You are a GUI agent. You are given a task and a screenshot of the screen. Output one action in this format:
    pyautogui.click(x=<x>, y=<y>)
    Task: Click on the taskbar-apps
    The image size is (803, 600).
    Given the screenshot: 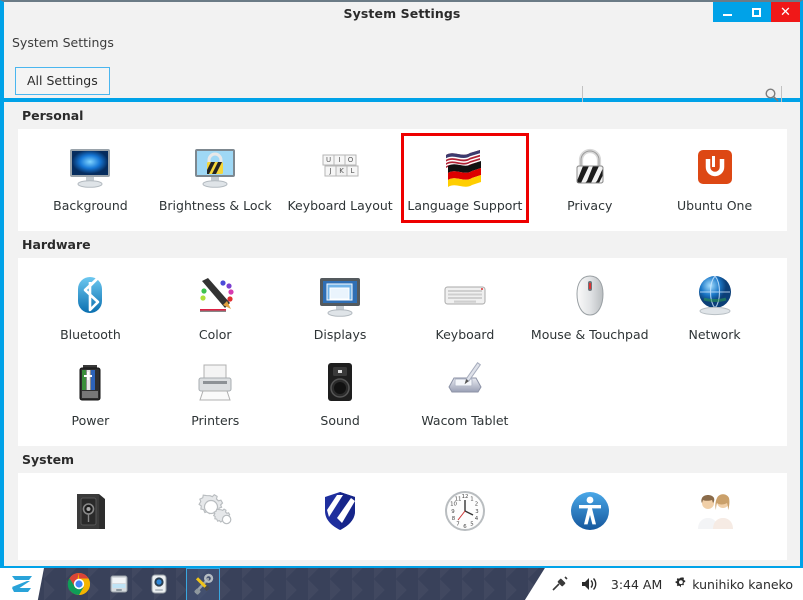 What is the action you would take?
    pyautogui.click(x=143, y=584)
    